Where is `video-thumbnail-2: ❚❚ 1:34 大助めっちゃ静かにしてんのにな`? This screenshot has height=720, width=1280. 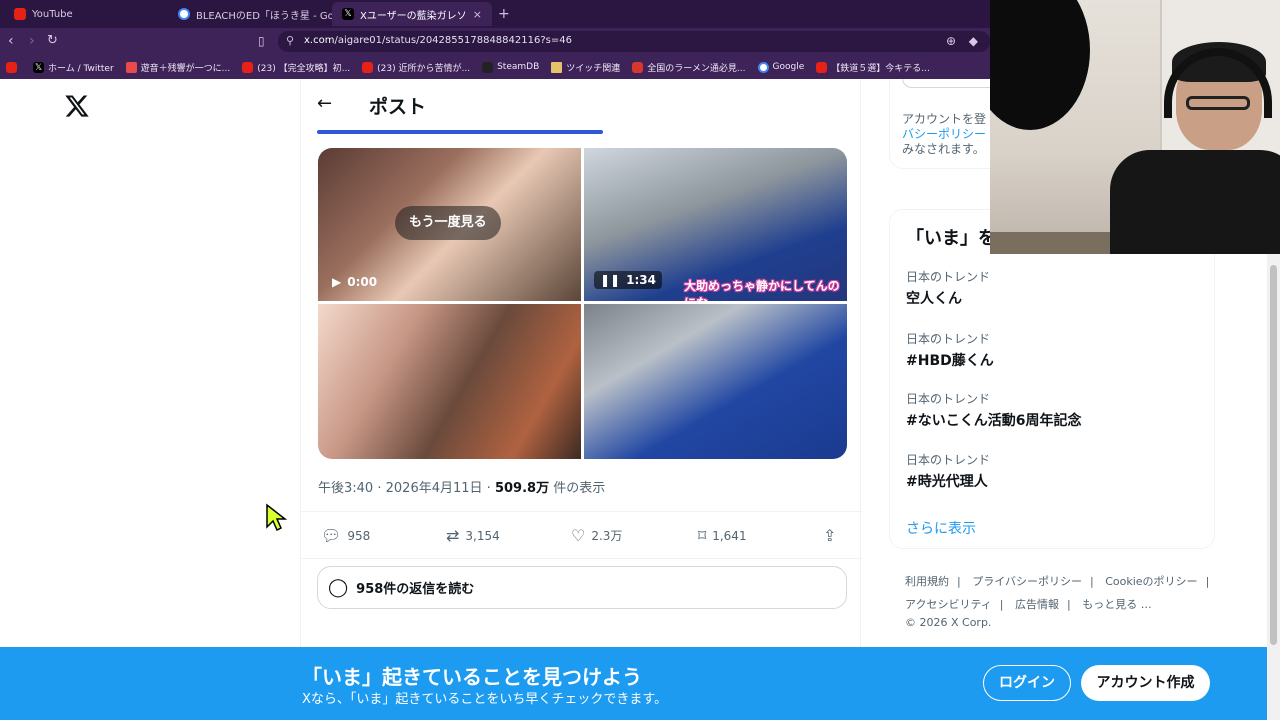
video-thumbnail-2: ❚❚ 1:34 大助めっちゃ静かにしてんのにな is located at coordinates (715, 224).